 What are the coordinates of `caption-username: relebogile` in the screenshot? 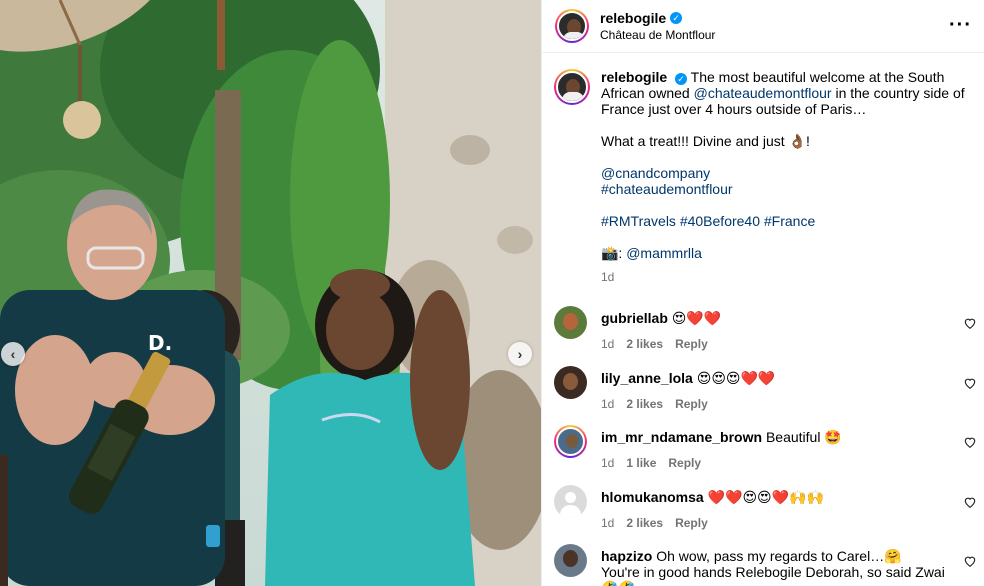 It's located at (634, 77).